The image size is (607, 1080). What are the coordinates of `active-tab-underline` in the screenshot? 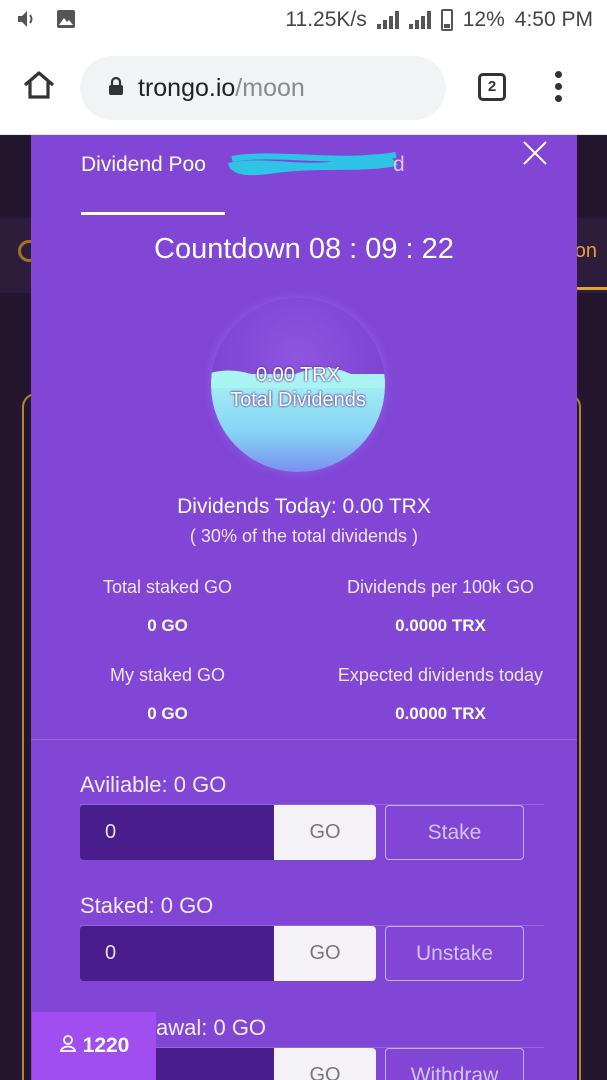 It's located at (153, 213).